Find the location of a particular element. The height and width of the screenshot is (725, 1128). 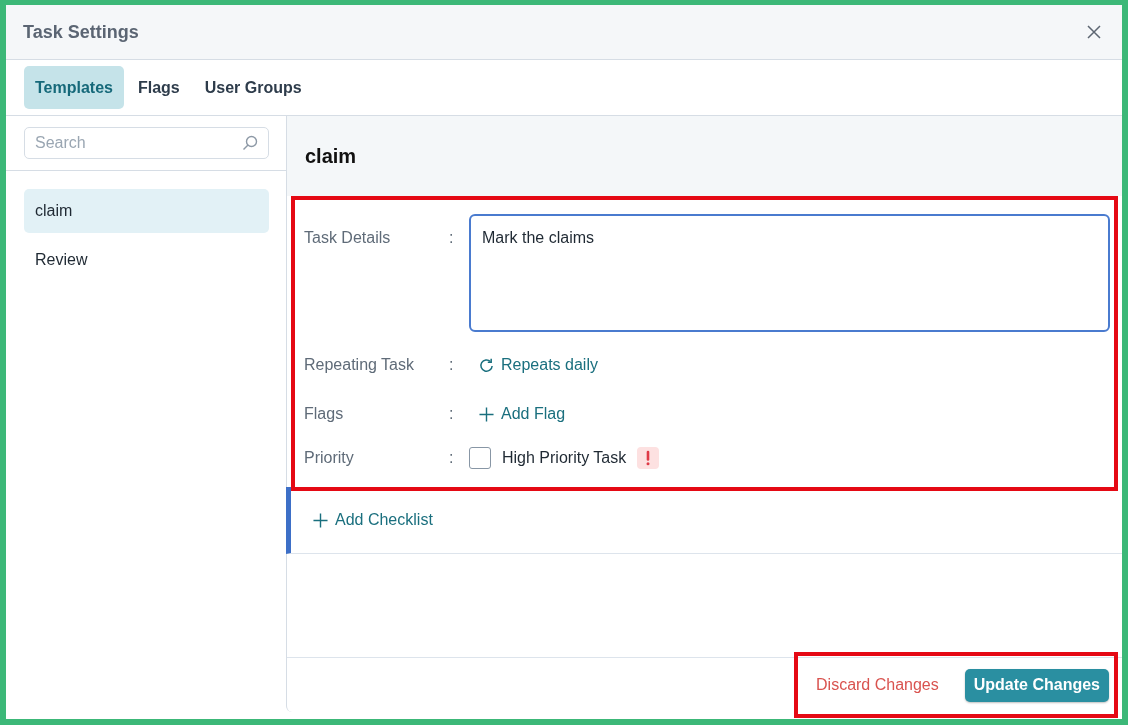

update-button: Update Changes is located at coordinates (1036, 685).